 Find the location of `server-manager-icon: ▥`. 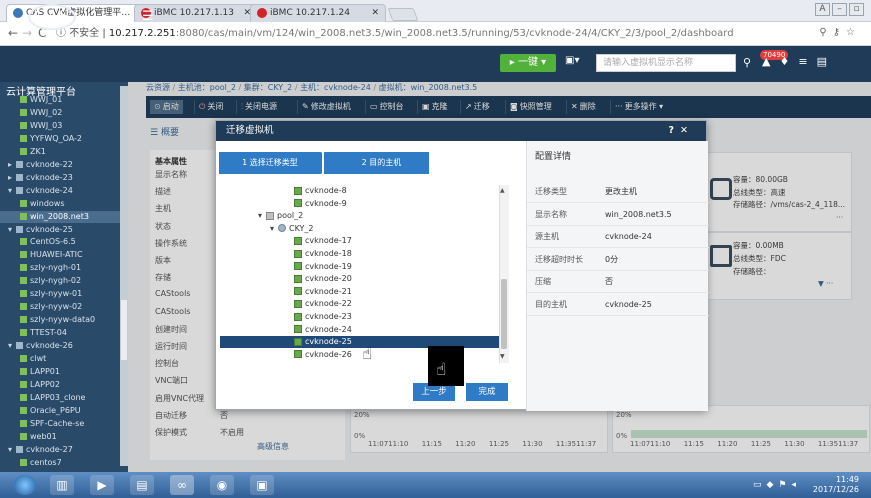

server-manager-icon: ▥ is located at coordinates (62, 485).